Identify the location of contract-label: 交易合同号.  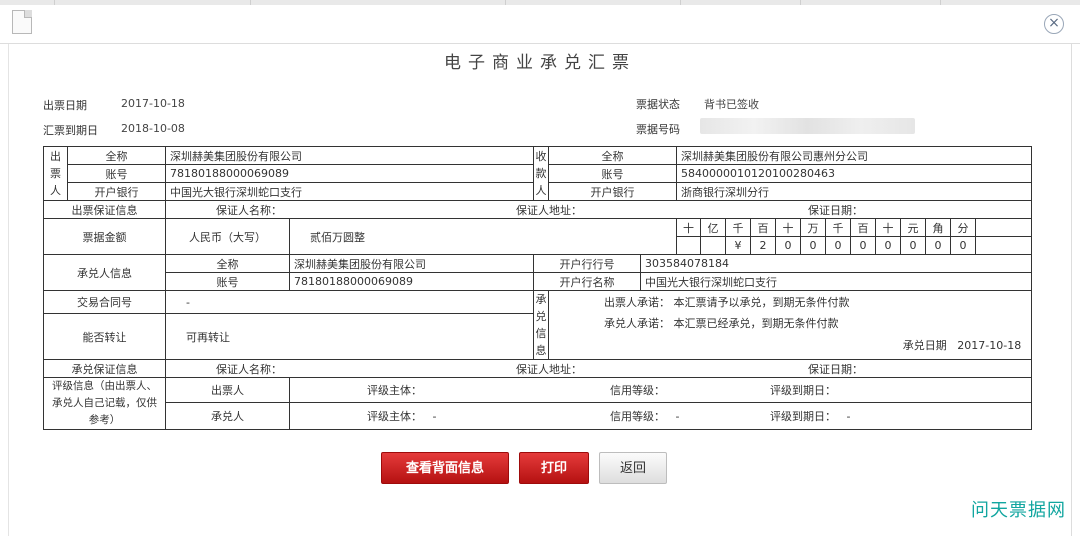
(104, 302).